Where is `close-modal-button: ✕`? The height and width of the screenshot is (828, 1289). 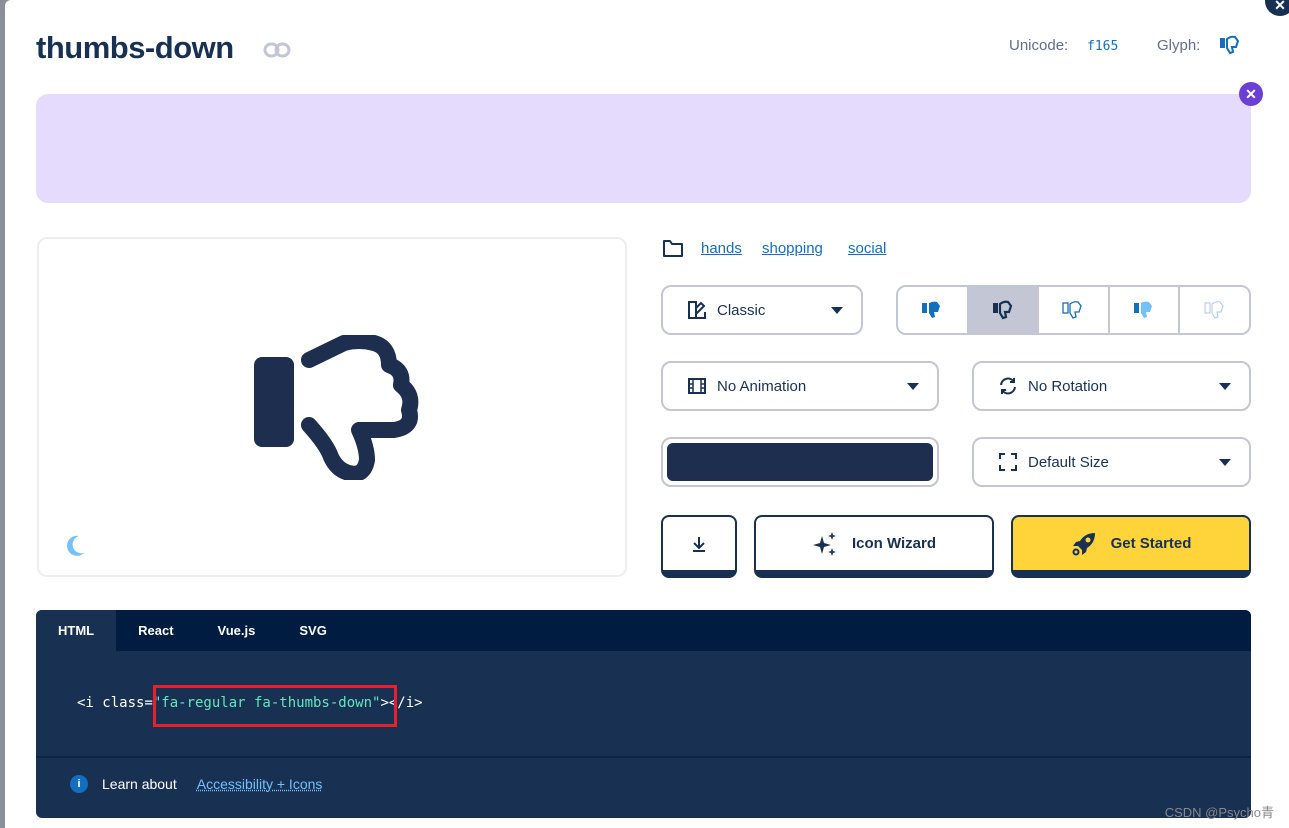 close-modal-button: ✕ is located at coordinates (1277, 8).